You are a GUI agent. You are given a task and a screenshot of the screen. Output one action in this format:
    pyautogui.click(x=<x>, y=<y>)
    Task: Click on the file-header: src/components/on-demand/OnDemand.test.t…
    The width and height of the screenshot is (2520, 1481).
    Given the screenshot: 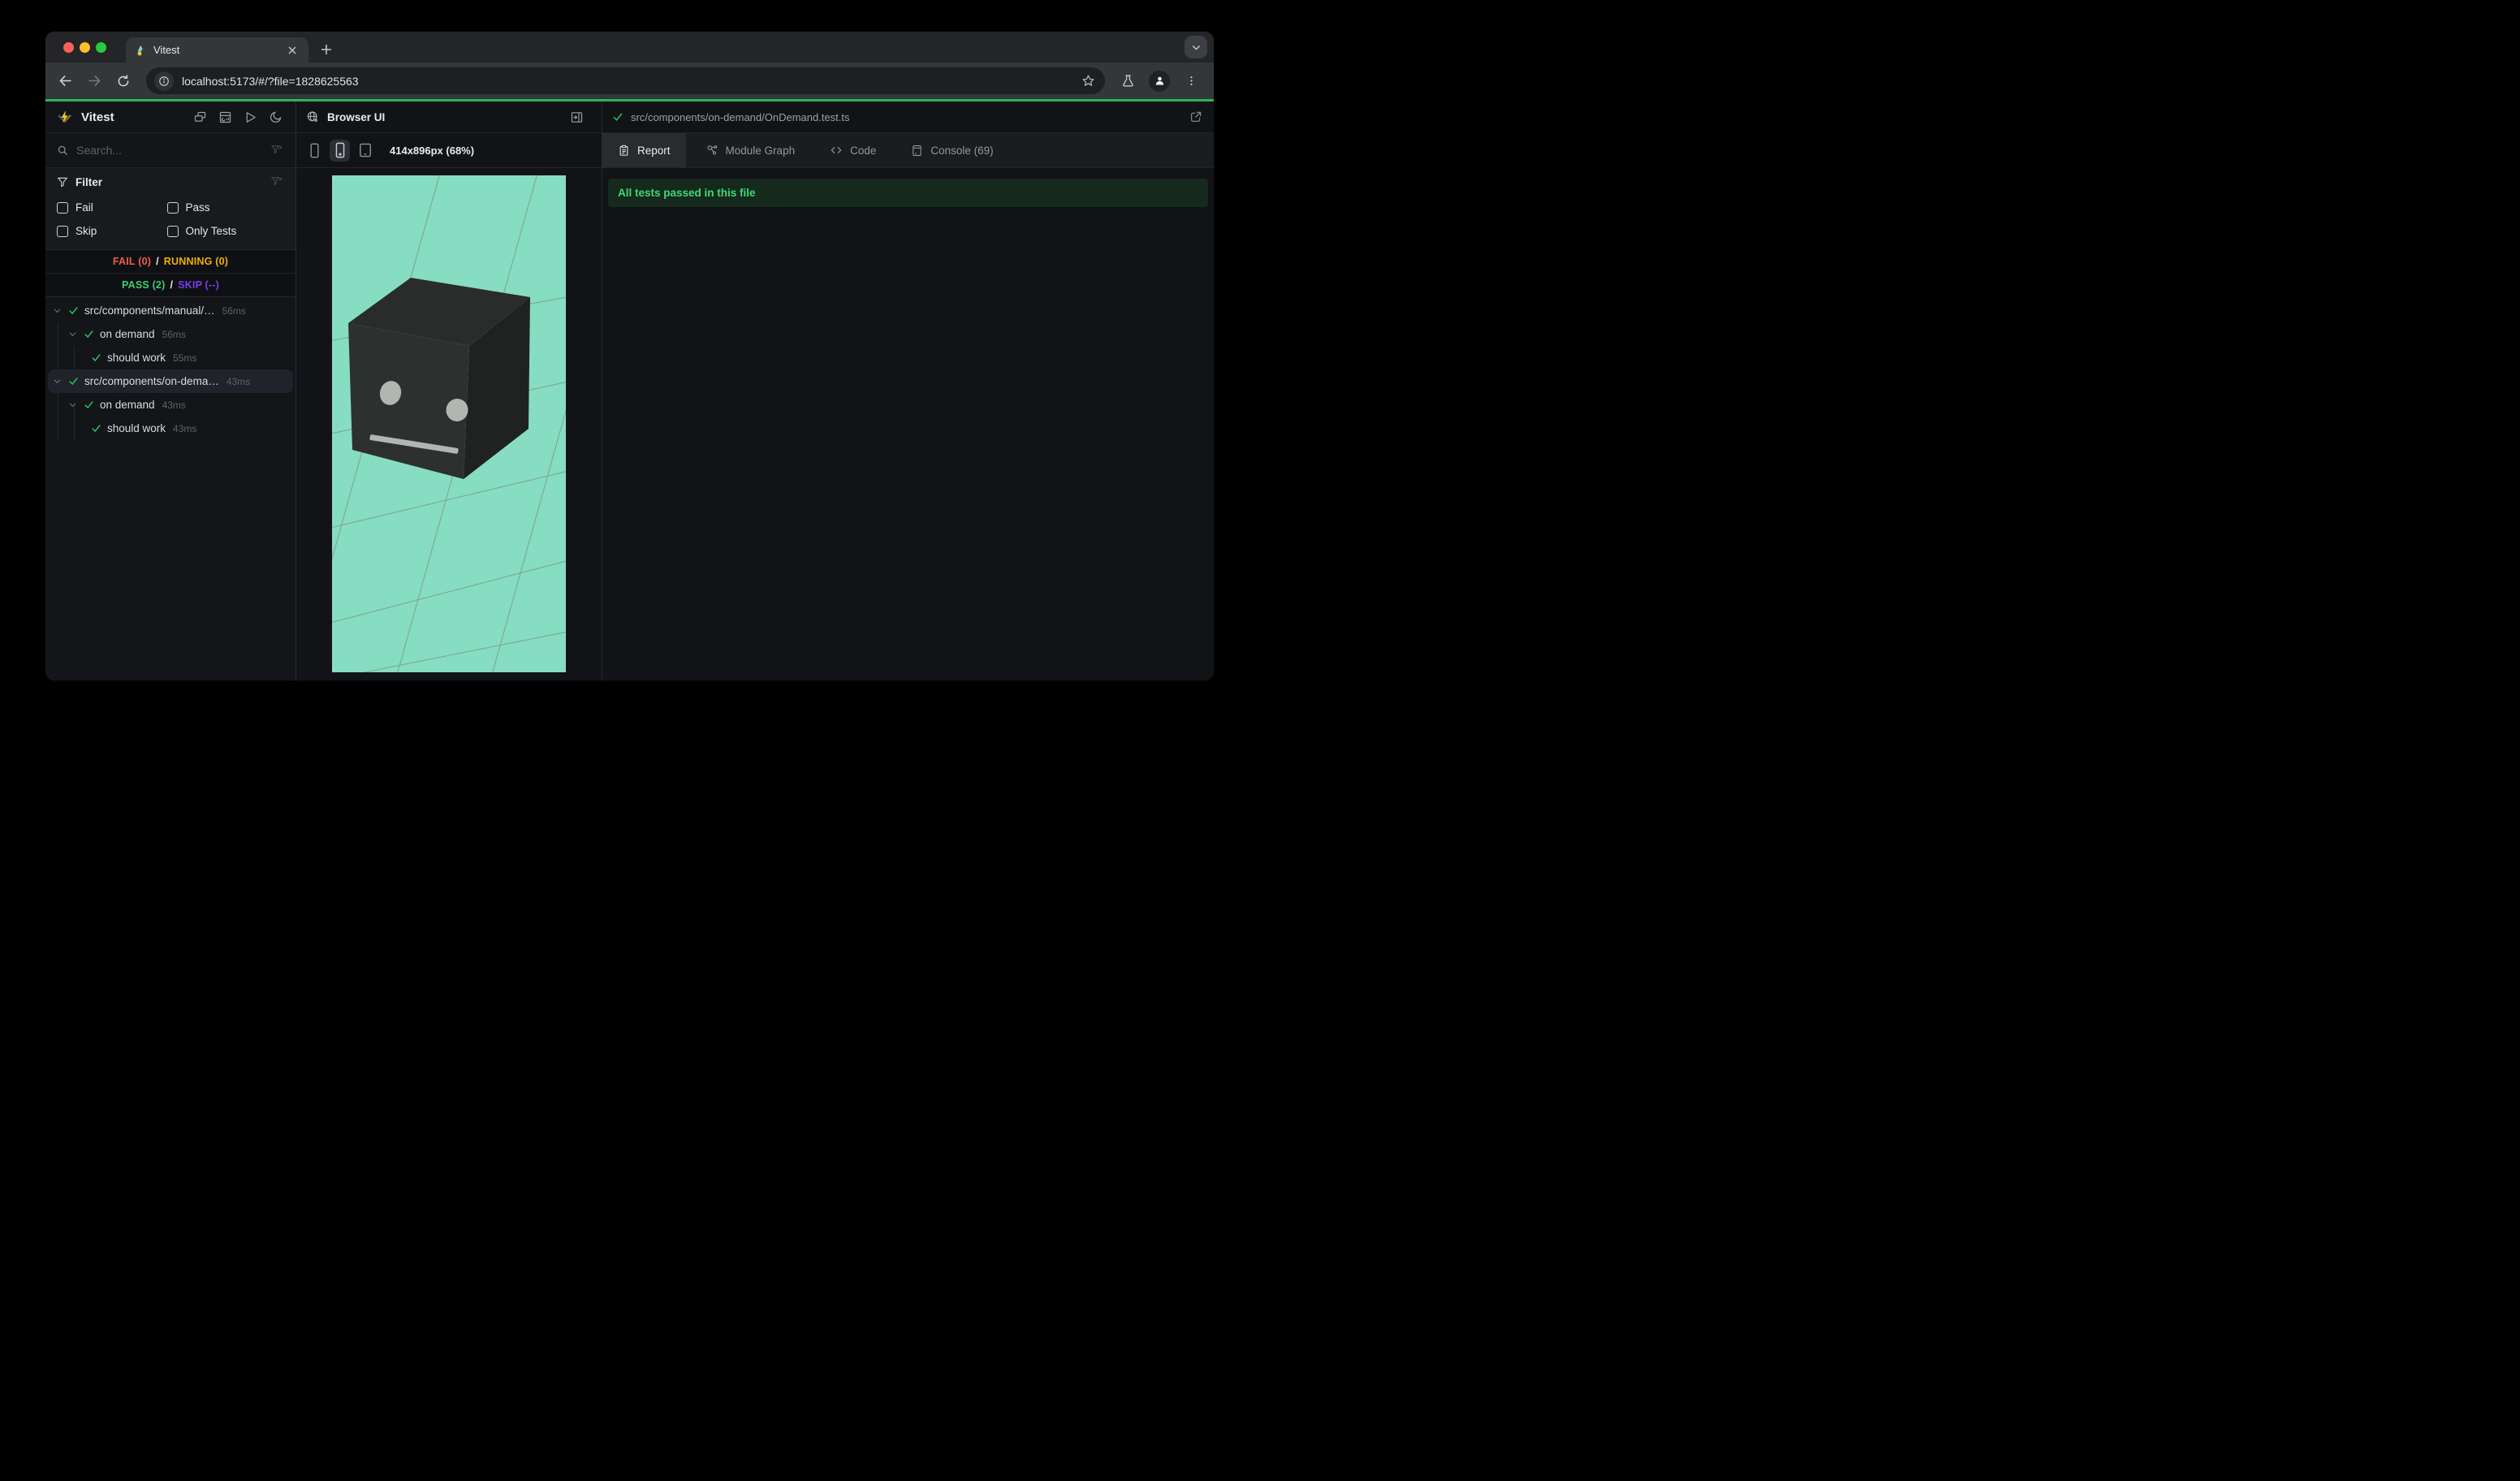 What is the action you would take?
    pyautogui.click(x=908, y=117)
    